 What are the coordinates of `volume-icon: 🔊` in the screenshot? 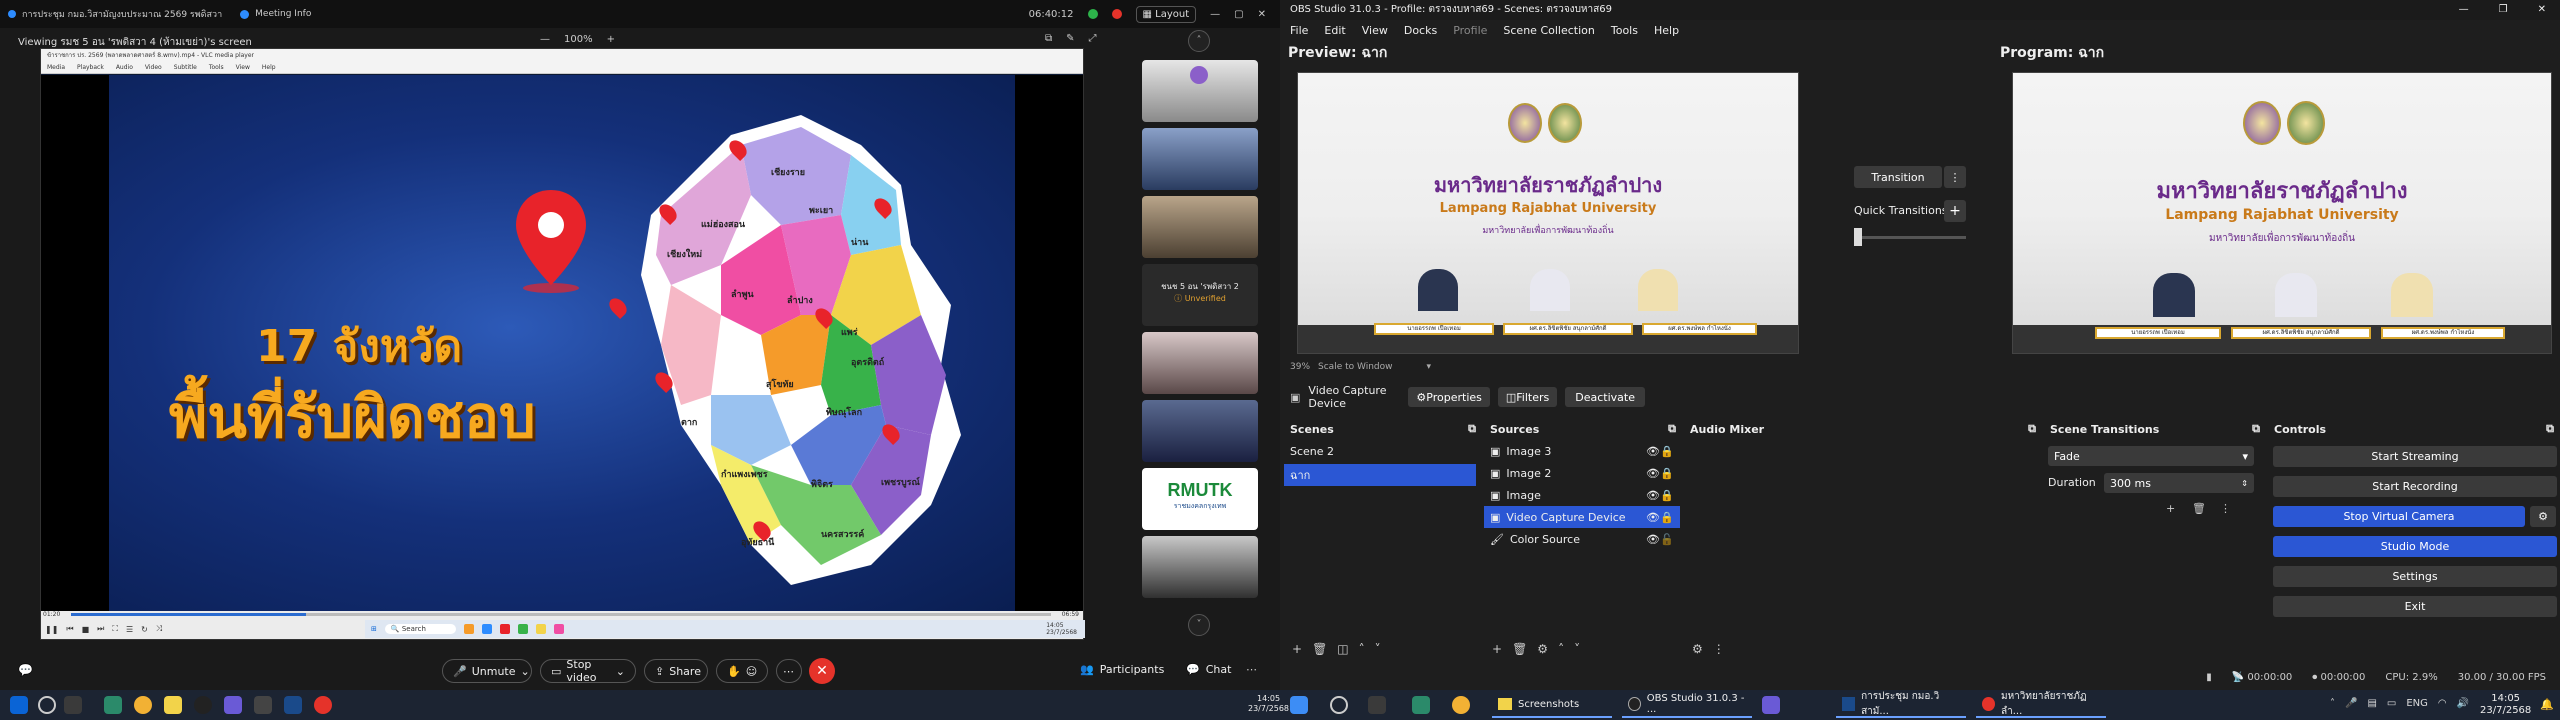 It's located at (2463, 703).